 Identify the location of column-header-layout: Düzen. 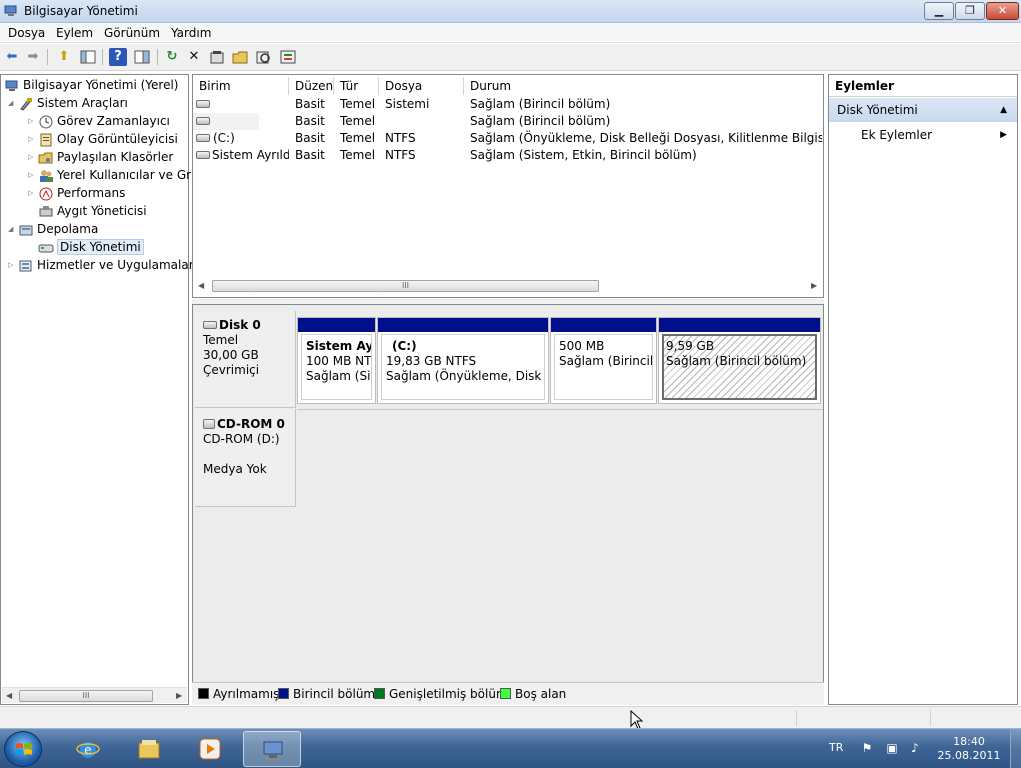
(311, 86).